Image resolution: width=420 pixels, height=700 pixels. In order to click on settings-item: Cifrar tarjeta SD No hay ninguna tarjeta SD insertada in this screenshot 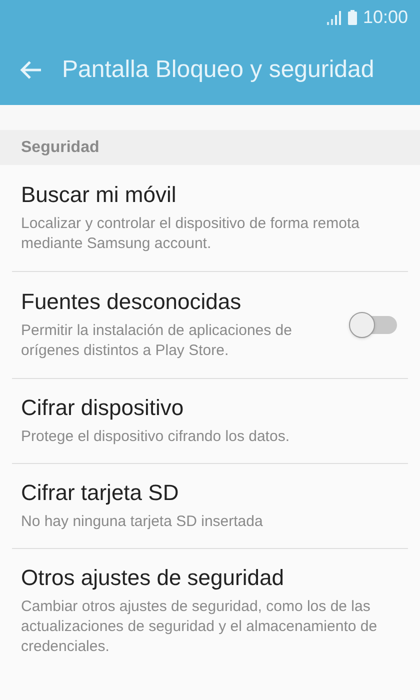, I will do `click(210, 506)`.